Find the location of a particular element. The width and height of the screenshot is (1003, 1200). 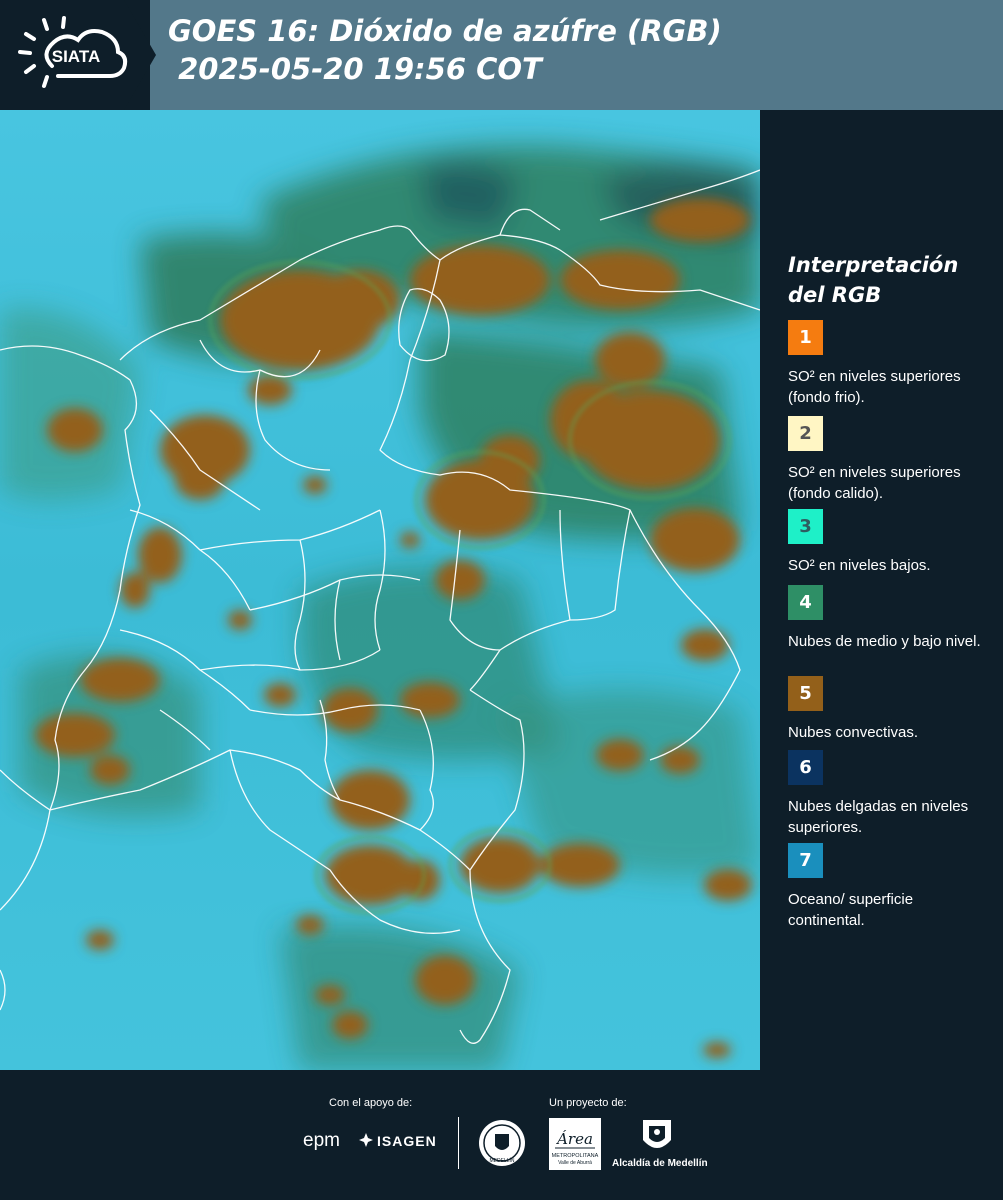

project-label: Un proyecto de: is located at coordinates (588, 1103).